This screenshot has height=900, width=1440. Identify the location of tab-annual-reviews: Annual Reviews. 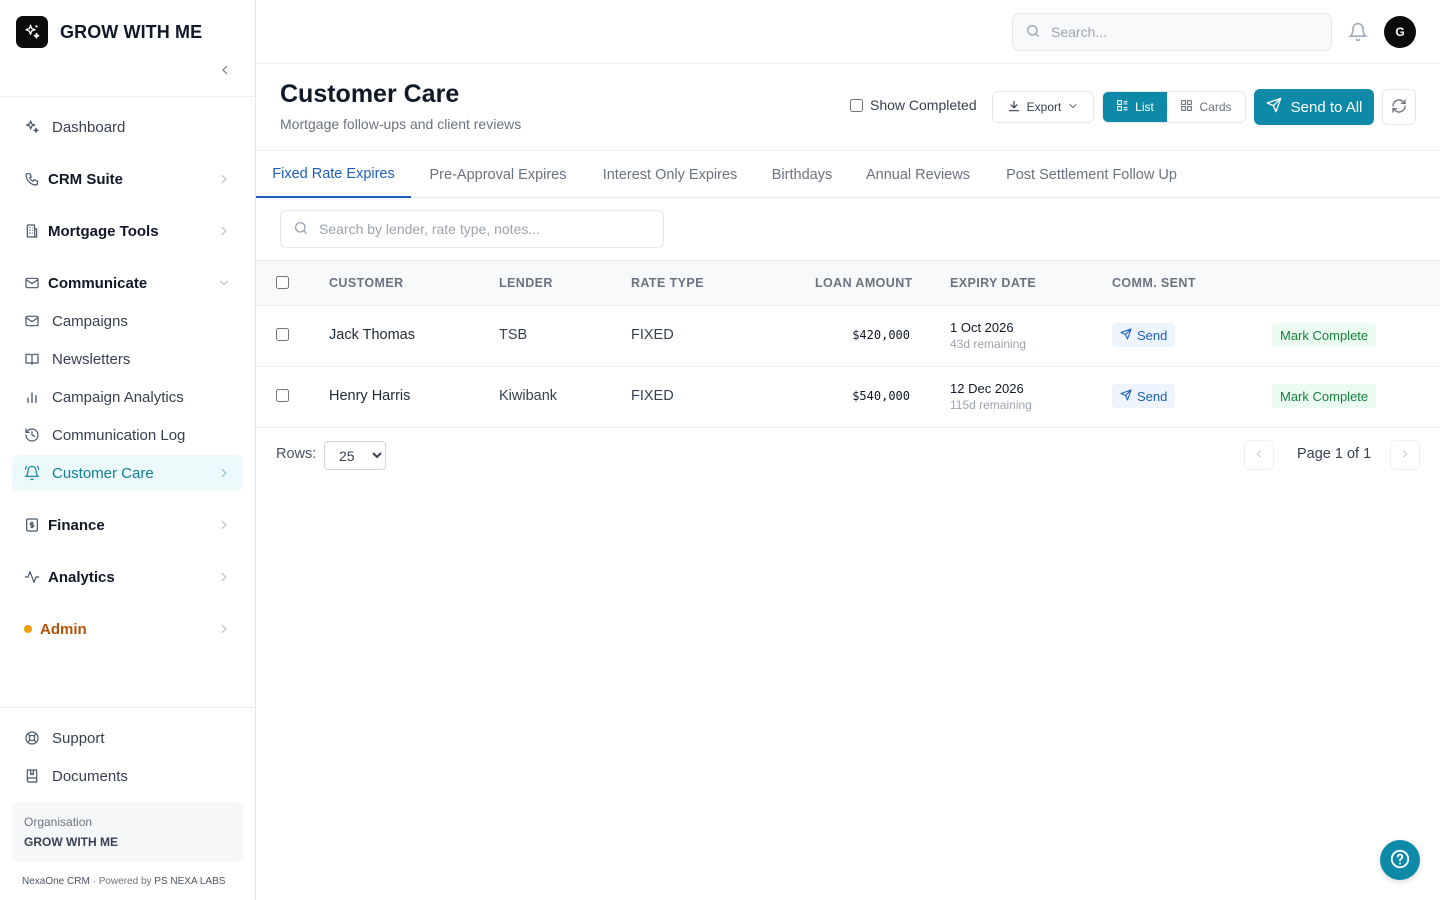
(918, 174).